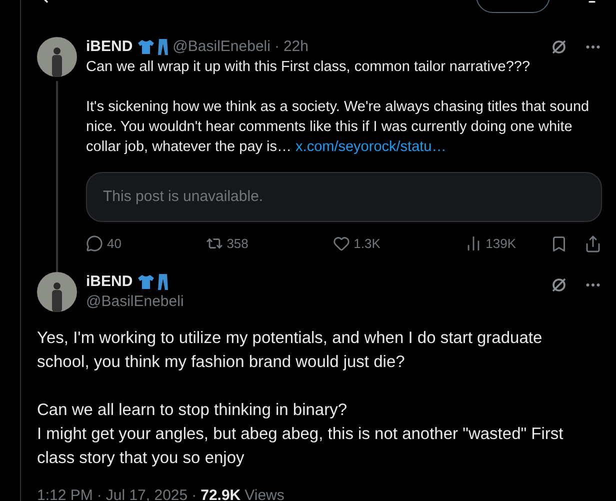 The width and height of the screenshot is (616, 501). What do you see at coordinates (94, 243) in the screenshot?
I see `speech-bubble-icon` at bounding box center [94, 243].